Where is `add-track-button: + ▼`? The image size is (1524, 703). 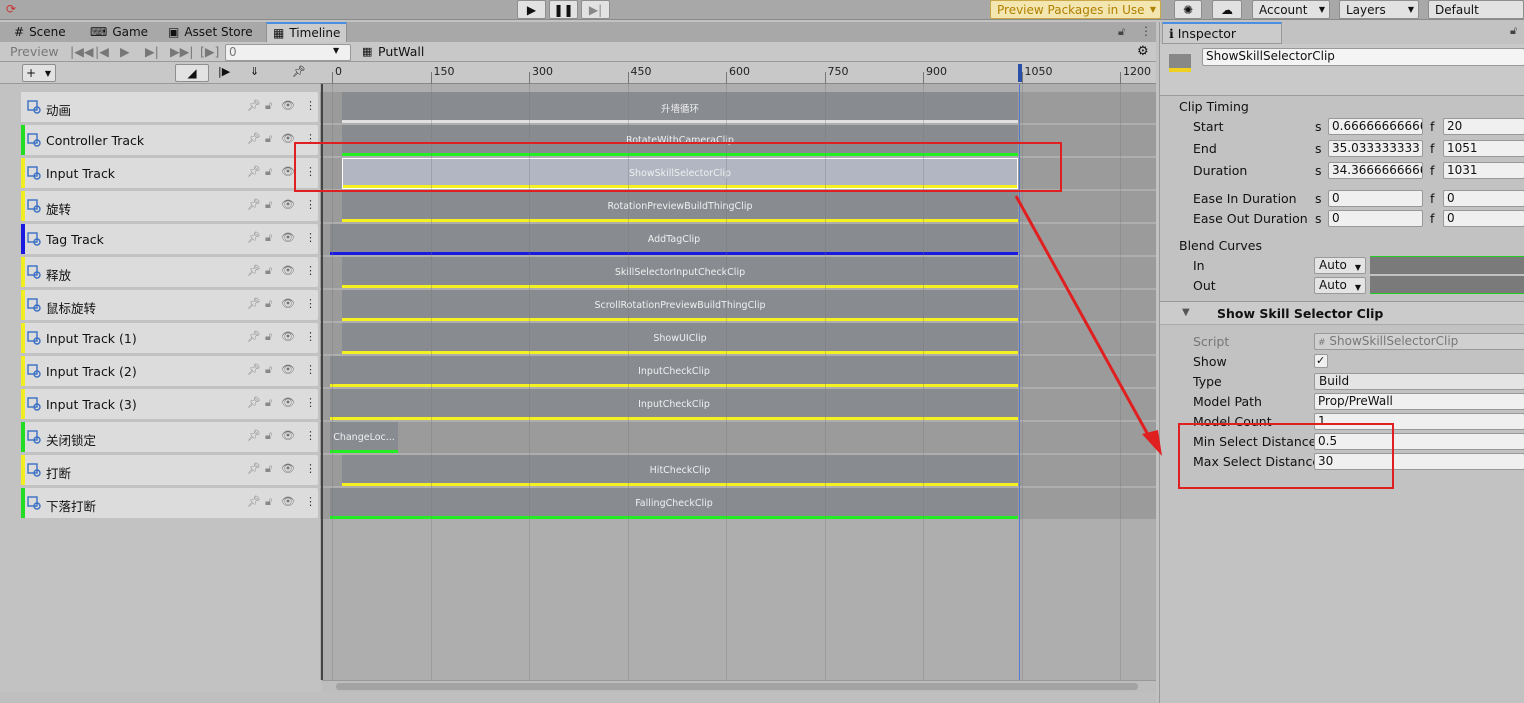
add-track-button: + ▼ is located at coordinates (39, 73).